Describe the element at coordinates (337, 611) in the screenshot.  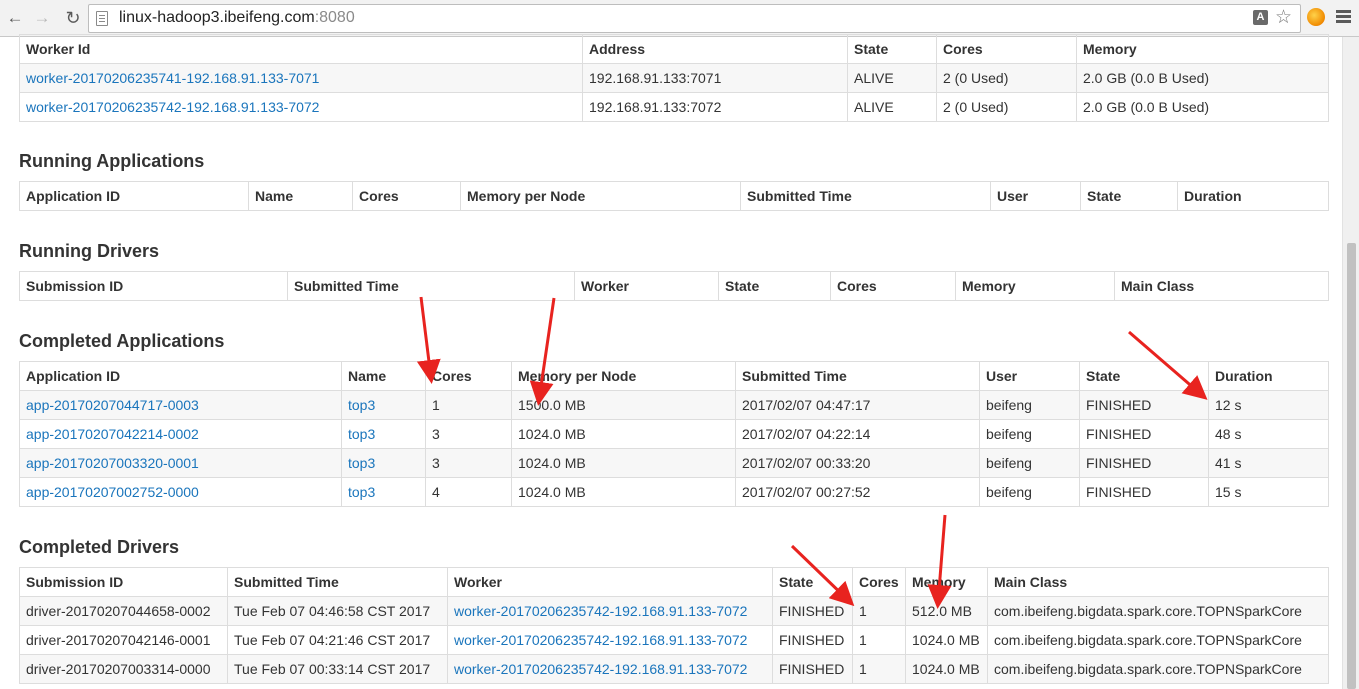
I see `cell: Tue Feb 07 04:46:58 CST 2017` at that location.